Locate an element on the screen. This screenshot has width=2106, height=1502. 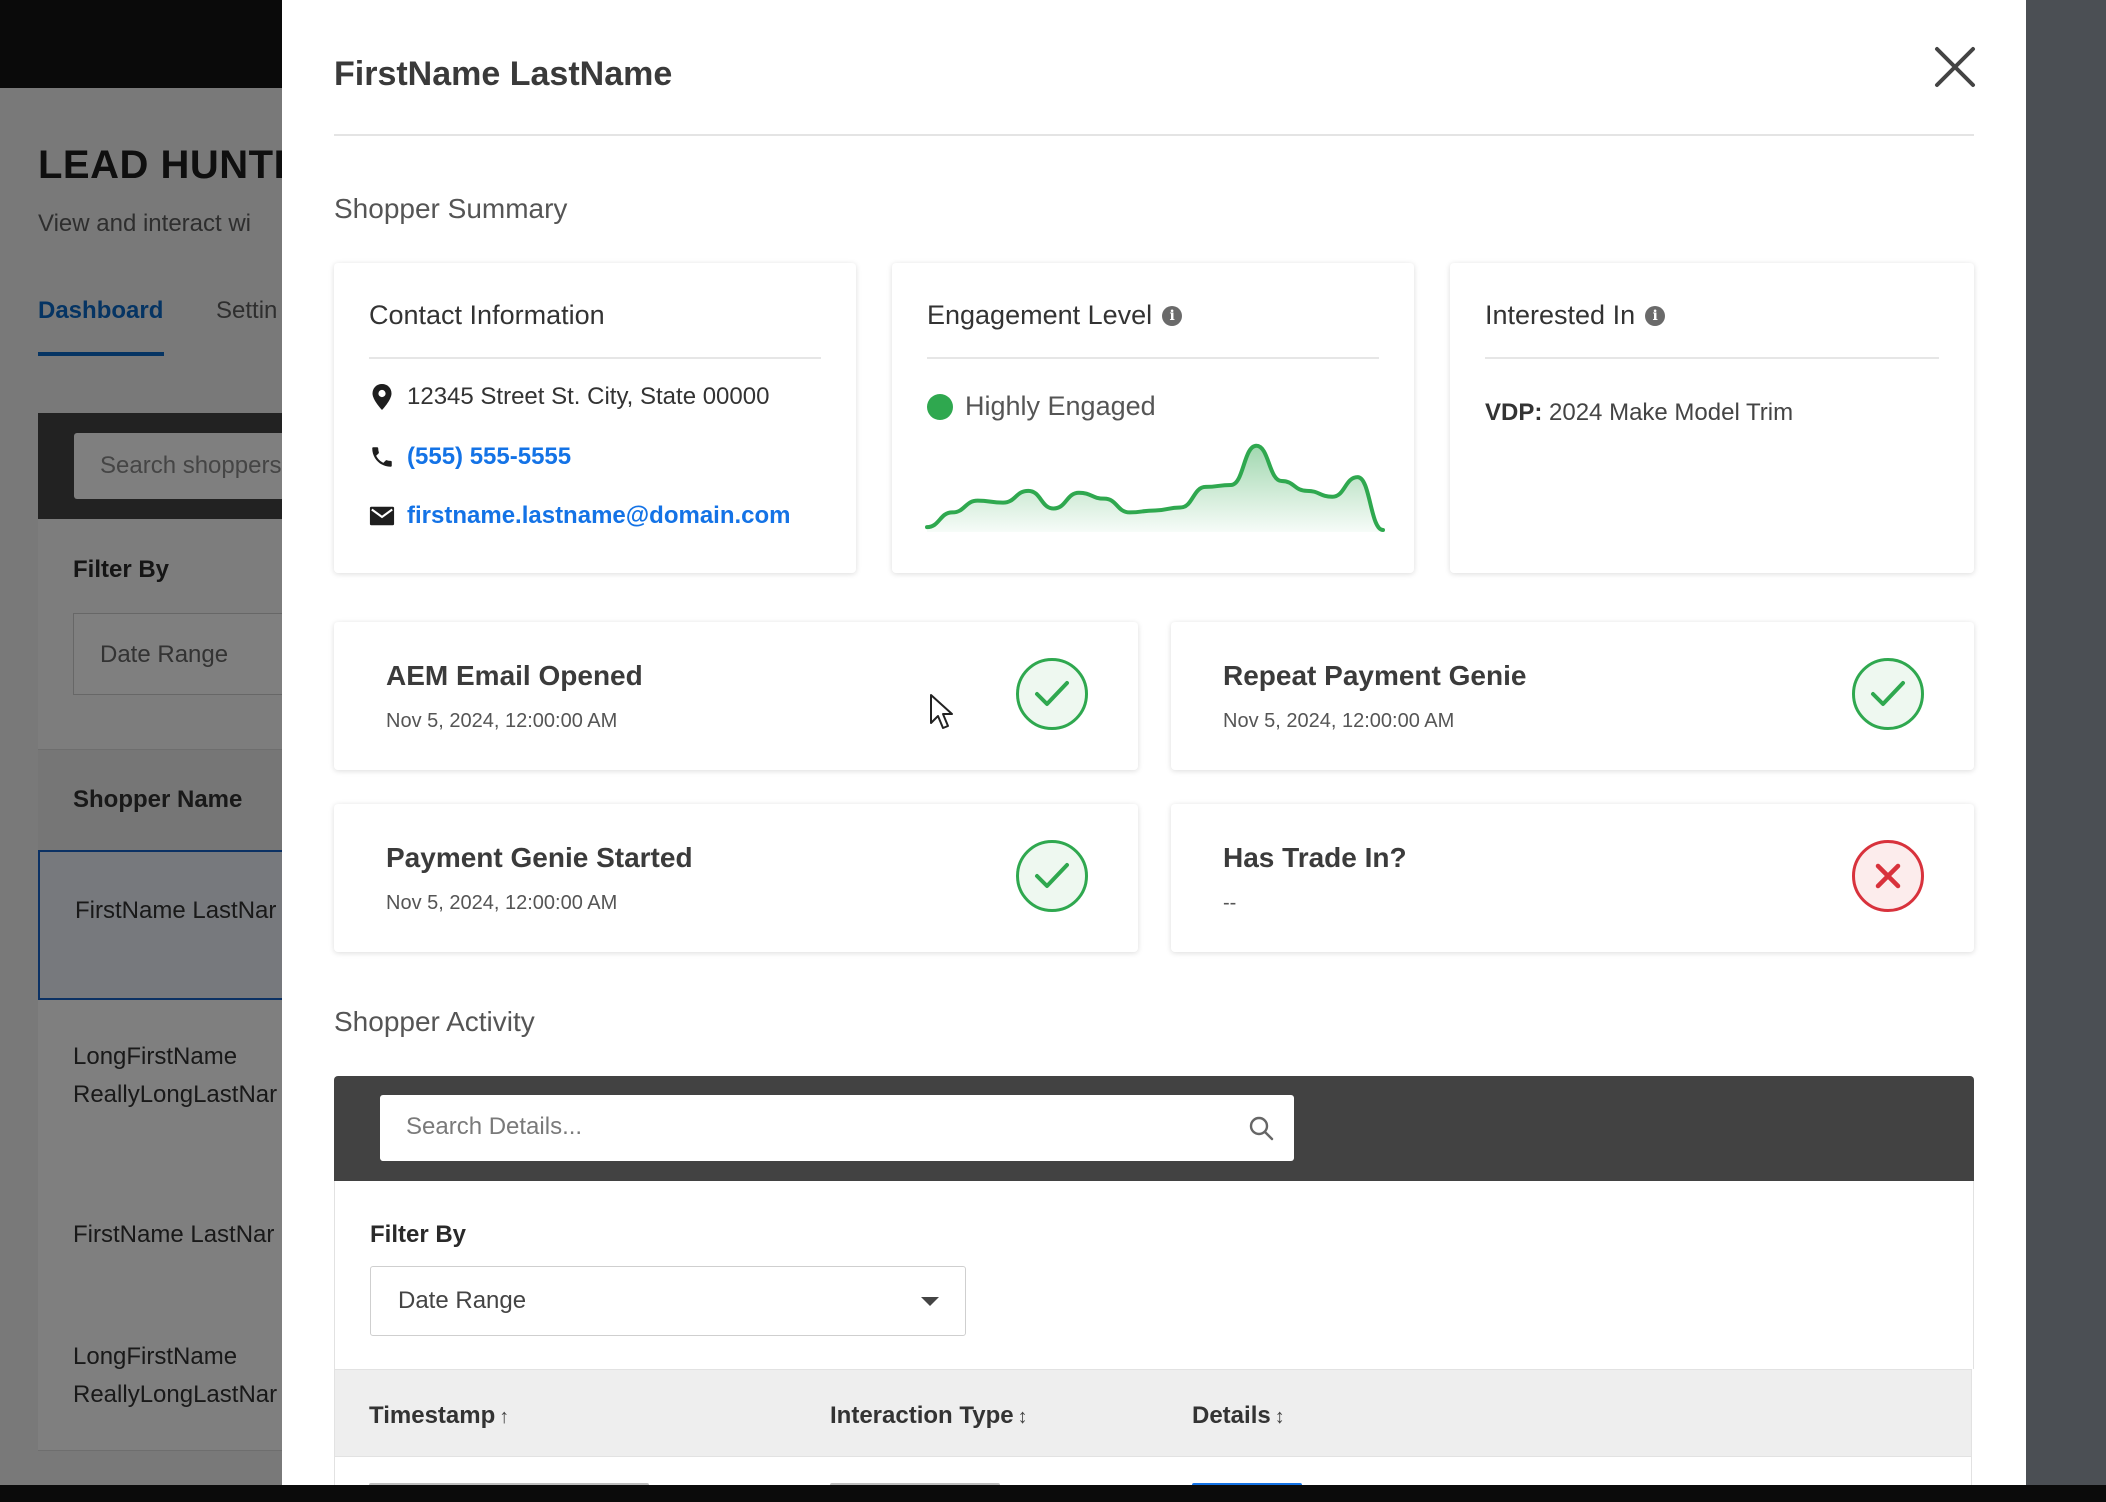
activity-table-header: Timestamp ↑ Interaction Type ↕ Details ↕ is located at coordinates (1153, 1413).